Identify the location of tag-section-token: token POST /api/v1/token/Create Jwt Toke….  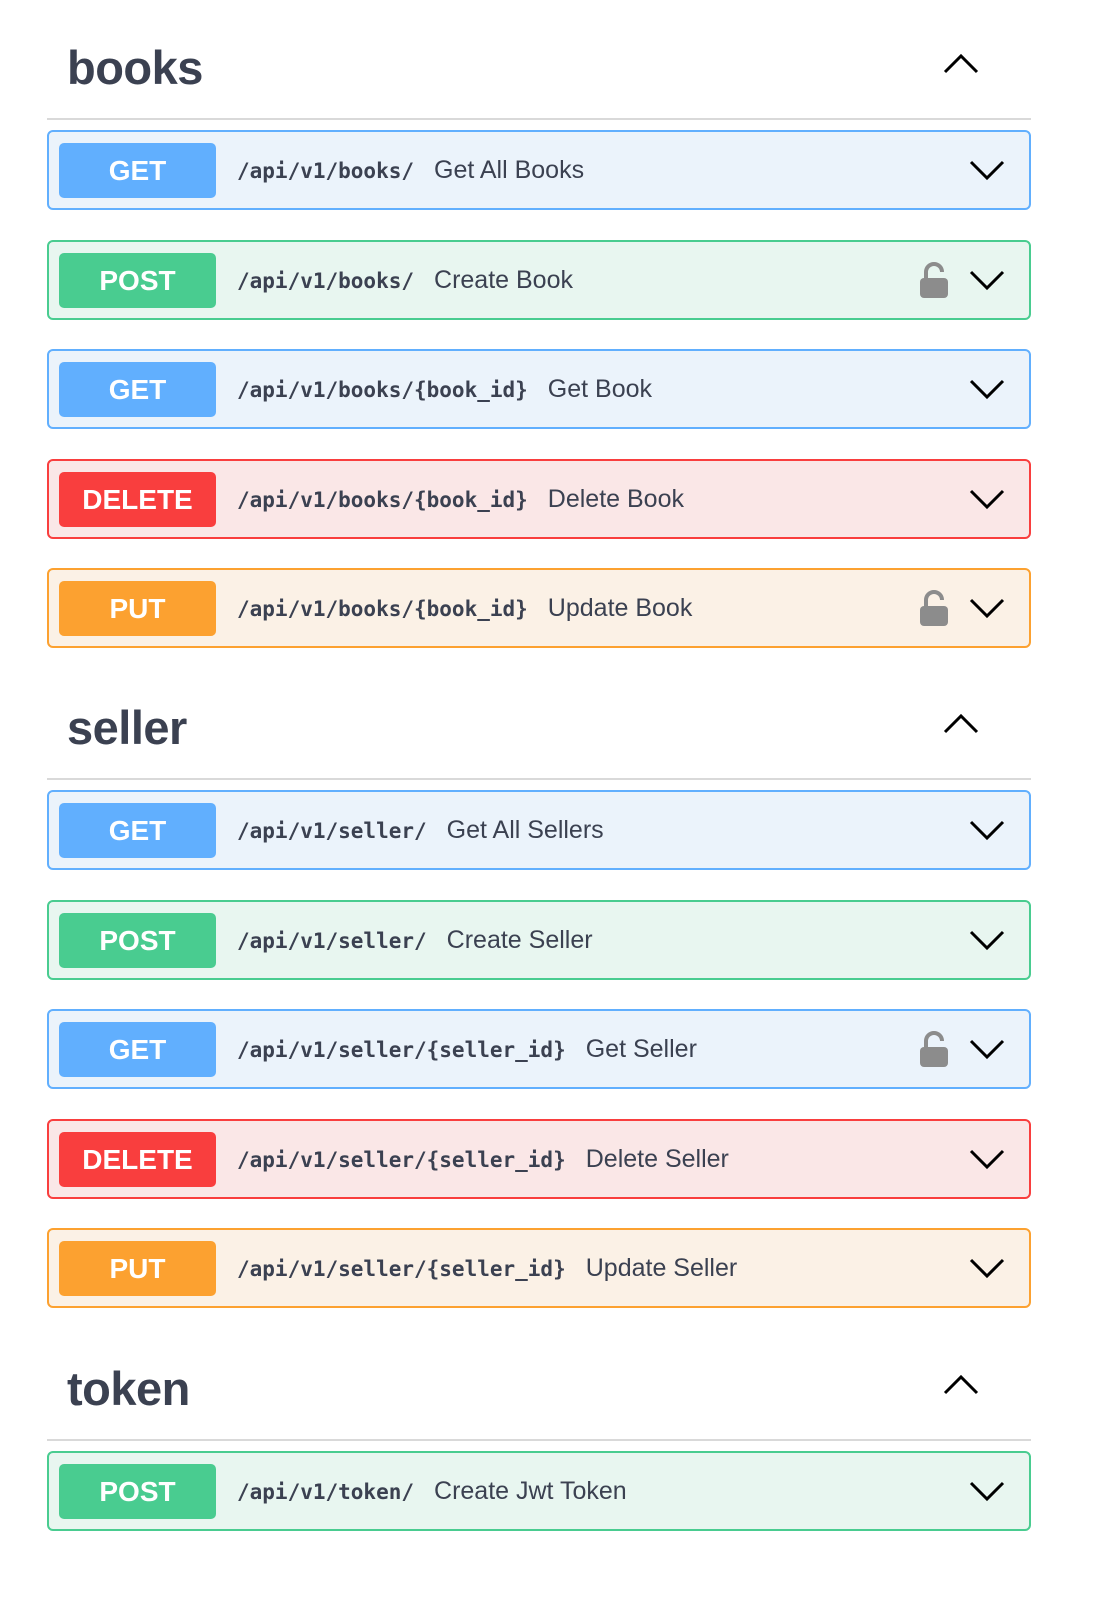
(539, 1426).